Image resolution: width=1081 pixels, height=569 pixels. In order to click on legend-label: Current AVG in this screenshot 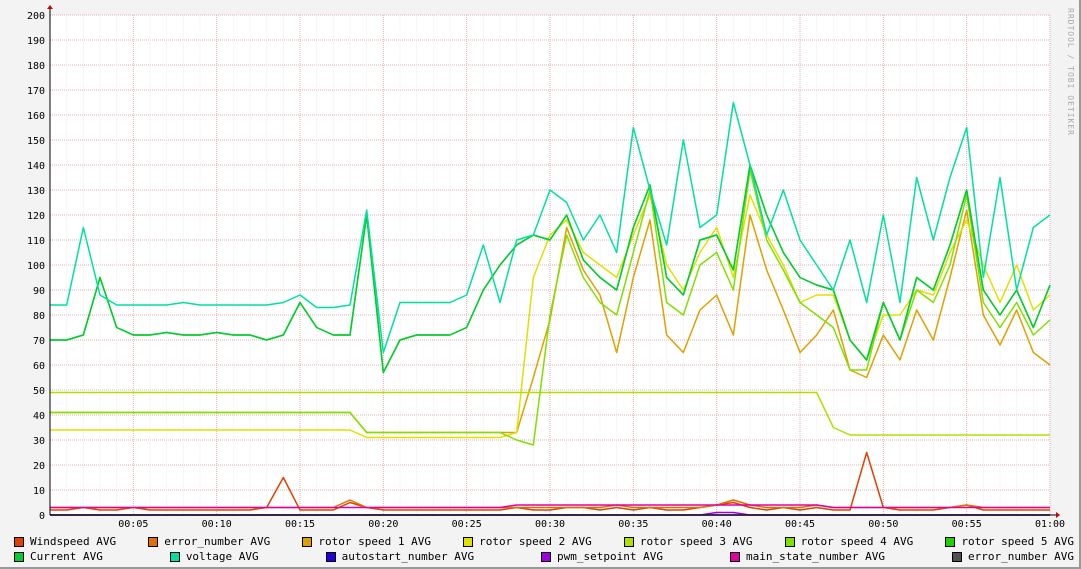, I will do `click(66, 556)`.